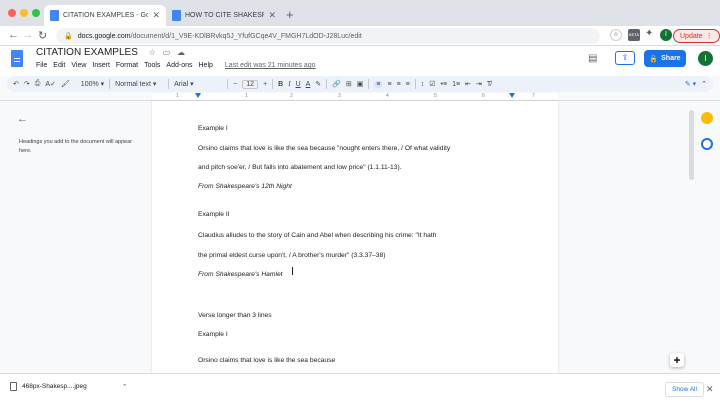  I want to click on tasks-icon, so click(707, 144).